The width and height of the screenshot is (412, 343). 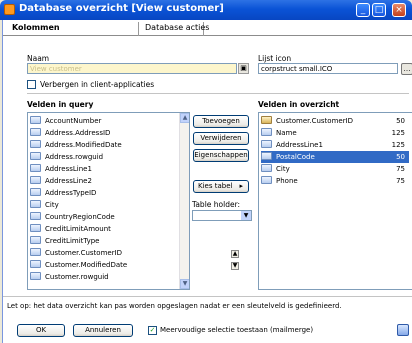 What do you see at coordinates (216, 204) in the screenshot?
I see `table-holder-label: Table holder:` at bounding box center [216, 204].